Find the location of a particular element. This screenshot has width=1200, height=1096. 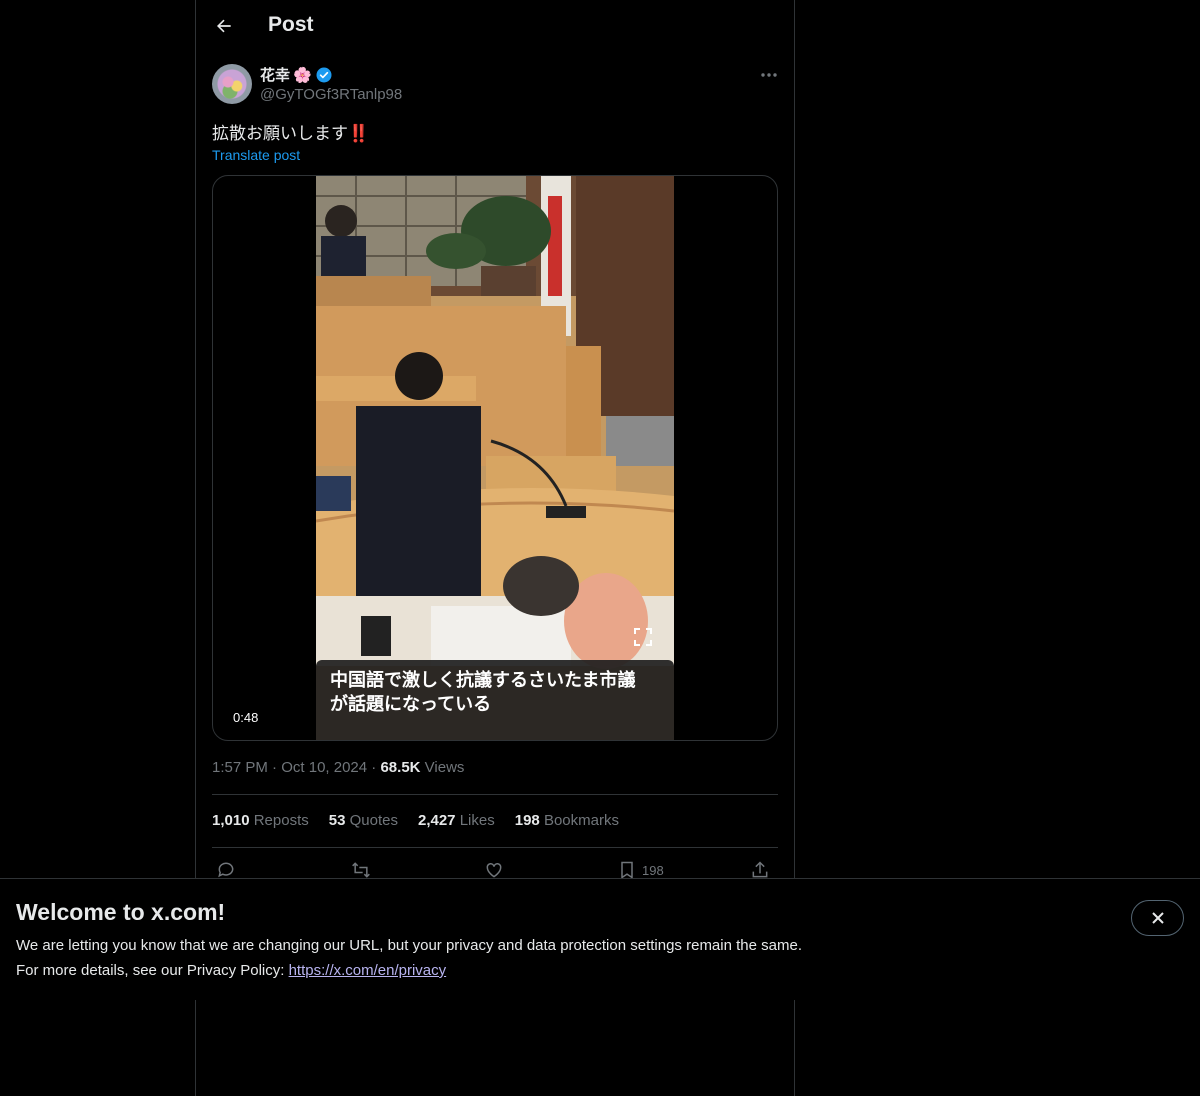

author-handle: @GyTOGf3RTanlp98 is located at coordinates (331, 94).